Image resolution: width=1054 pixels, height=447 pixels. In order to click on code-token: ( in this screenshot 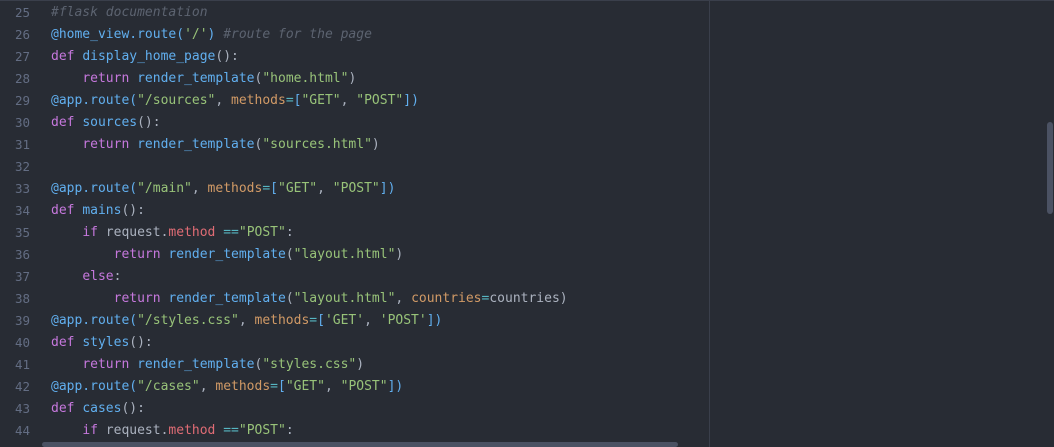, I will do `click(289, 254)`.